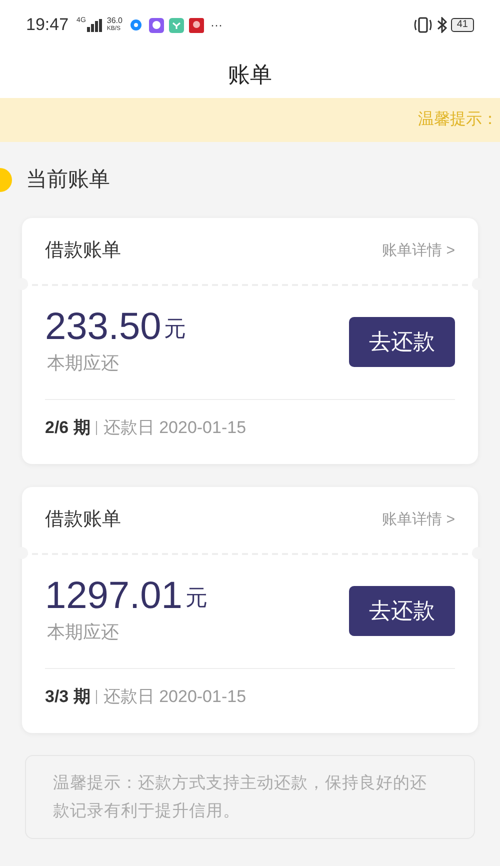 The image size is (500, 866). Describe the element at coordinates (68, 180) in the screenshot. I see `section-title: 当前账单` at that location.